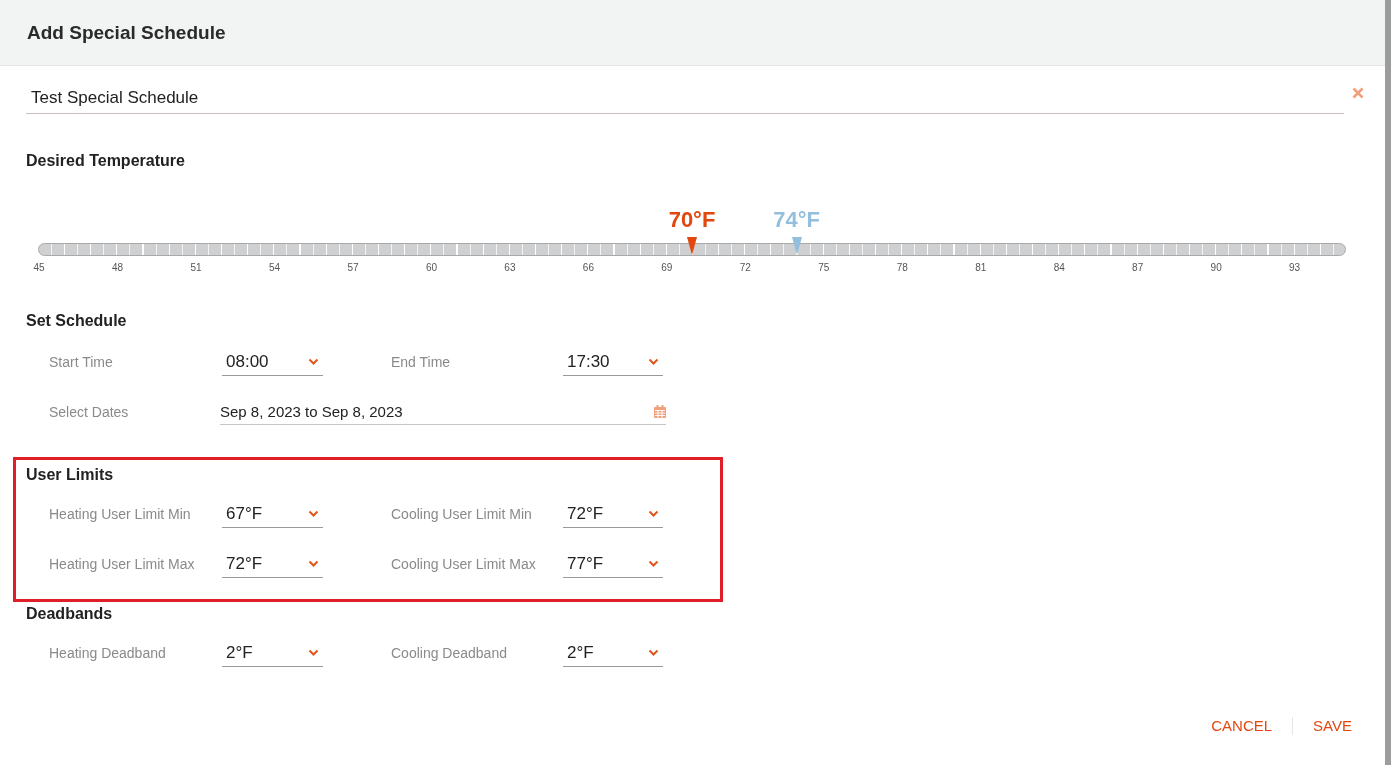  I want to click on field-label: Heating User Limit Max, so click(122, 564).